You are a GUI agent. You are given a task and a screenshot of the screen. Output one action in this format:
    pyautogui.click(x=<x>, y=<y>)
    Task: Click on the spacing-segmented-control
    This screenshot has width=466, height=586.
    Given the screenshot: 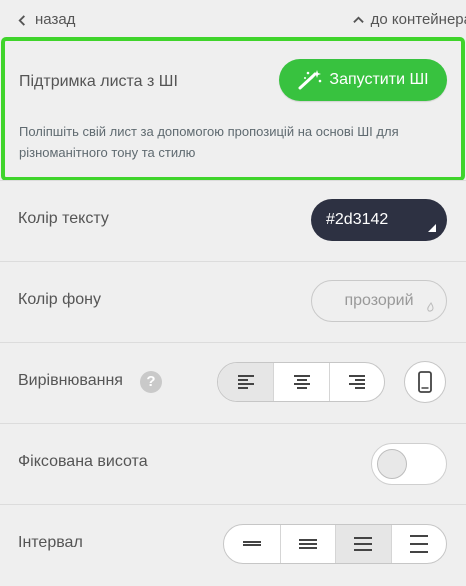 What is the action you would take?
    pyautogui.click(x=335, y=544)
    